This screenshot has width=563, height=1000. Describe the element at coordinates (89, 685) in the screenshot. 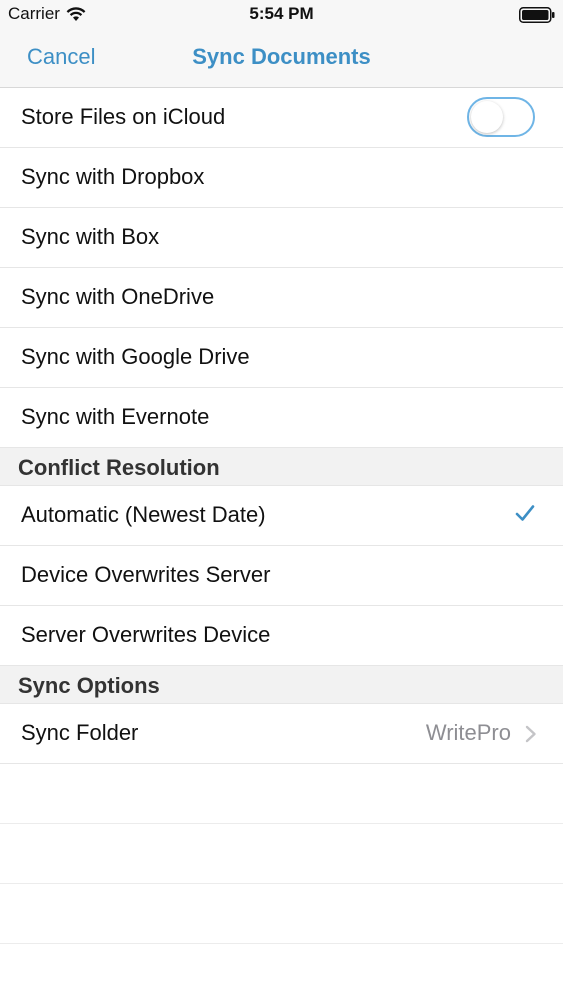

I see `sync-options-title: Sync Options` at that location.